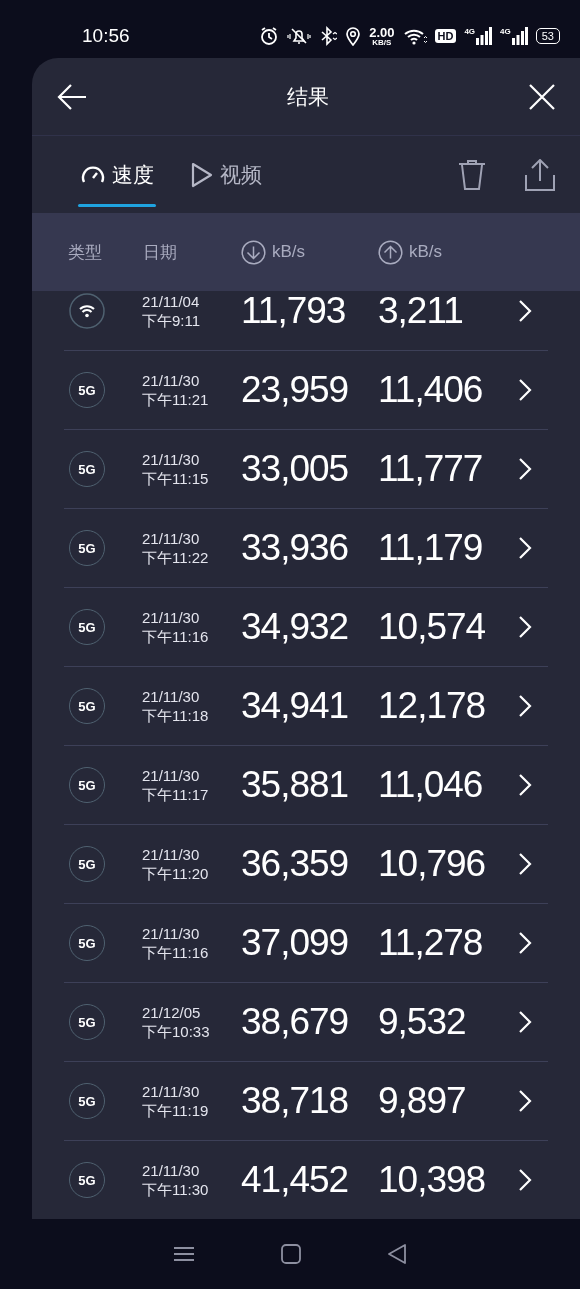 This screenshot has height=1289, width=580. Describe the element at coordinates (176, 715) in the screenshot. I see `test-time: 下午11:18` at that location.